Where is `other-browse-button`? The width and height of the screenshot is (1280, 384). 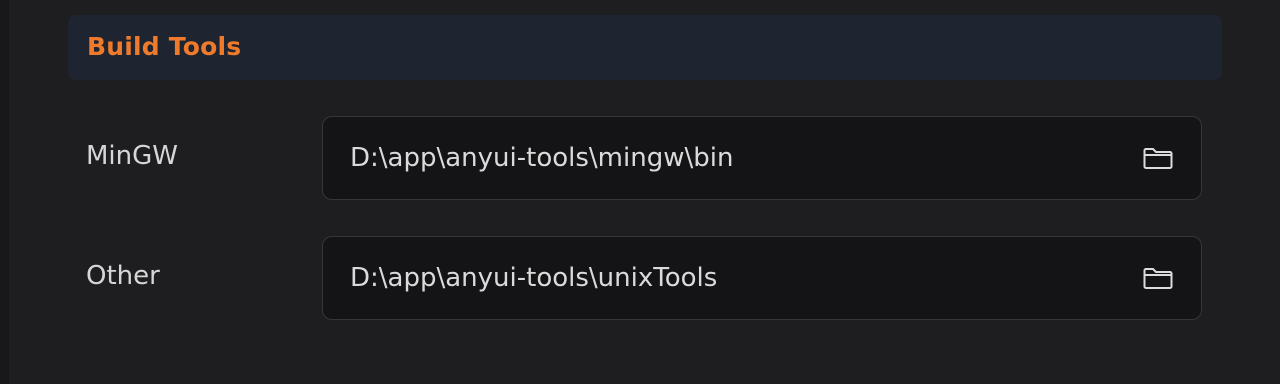 other-browse-button is located at coordinates (1158, 278).